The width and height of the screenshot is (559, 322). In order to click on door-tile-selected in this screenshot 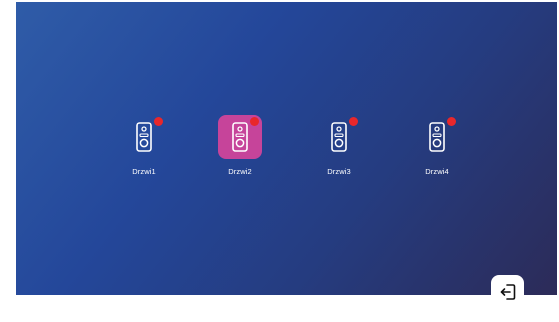, I will do `click(240, 137)`.